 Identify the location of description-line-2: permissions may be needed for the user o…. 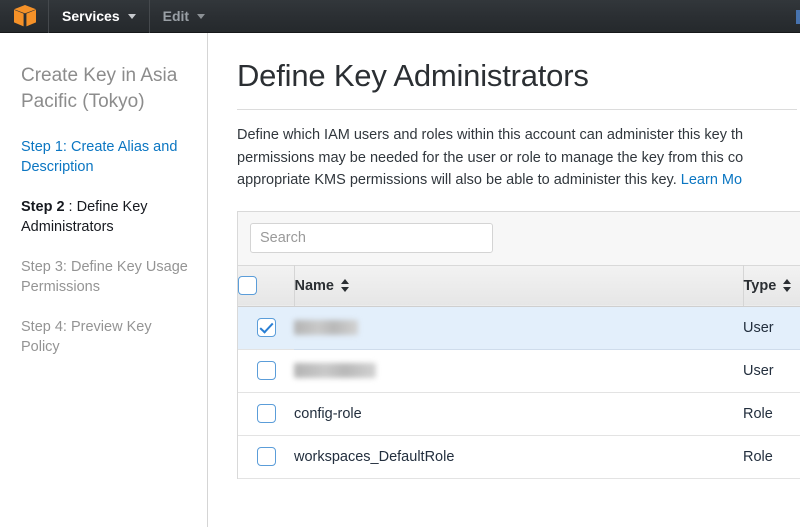
(490, 157).